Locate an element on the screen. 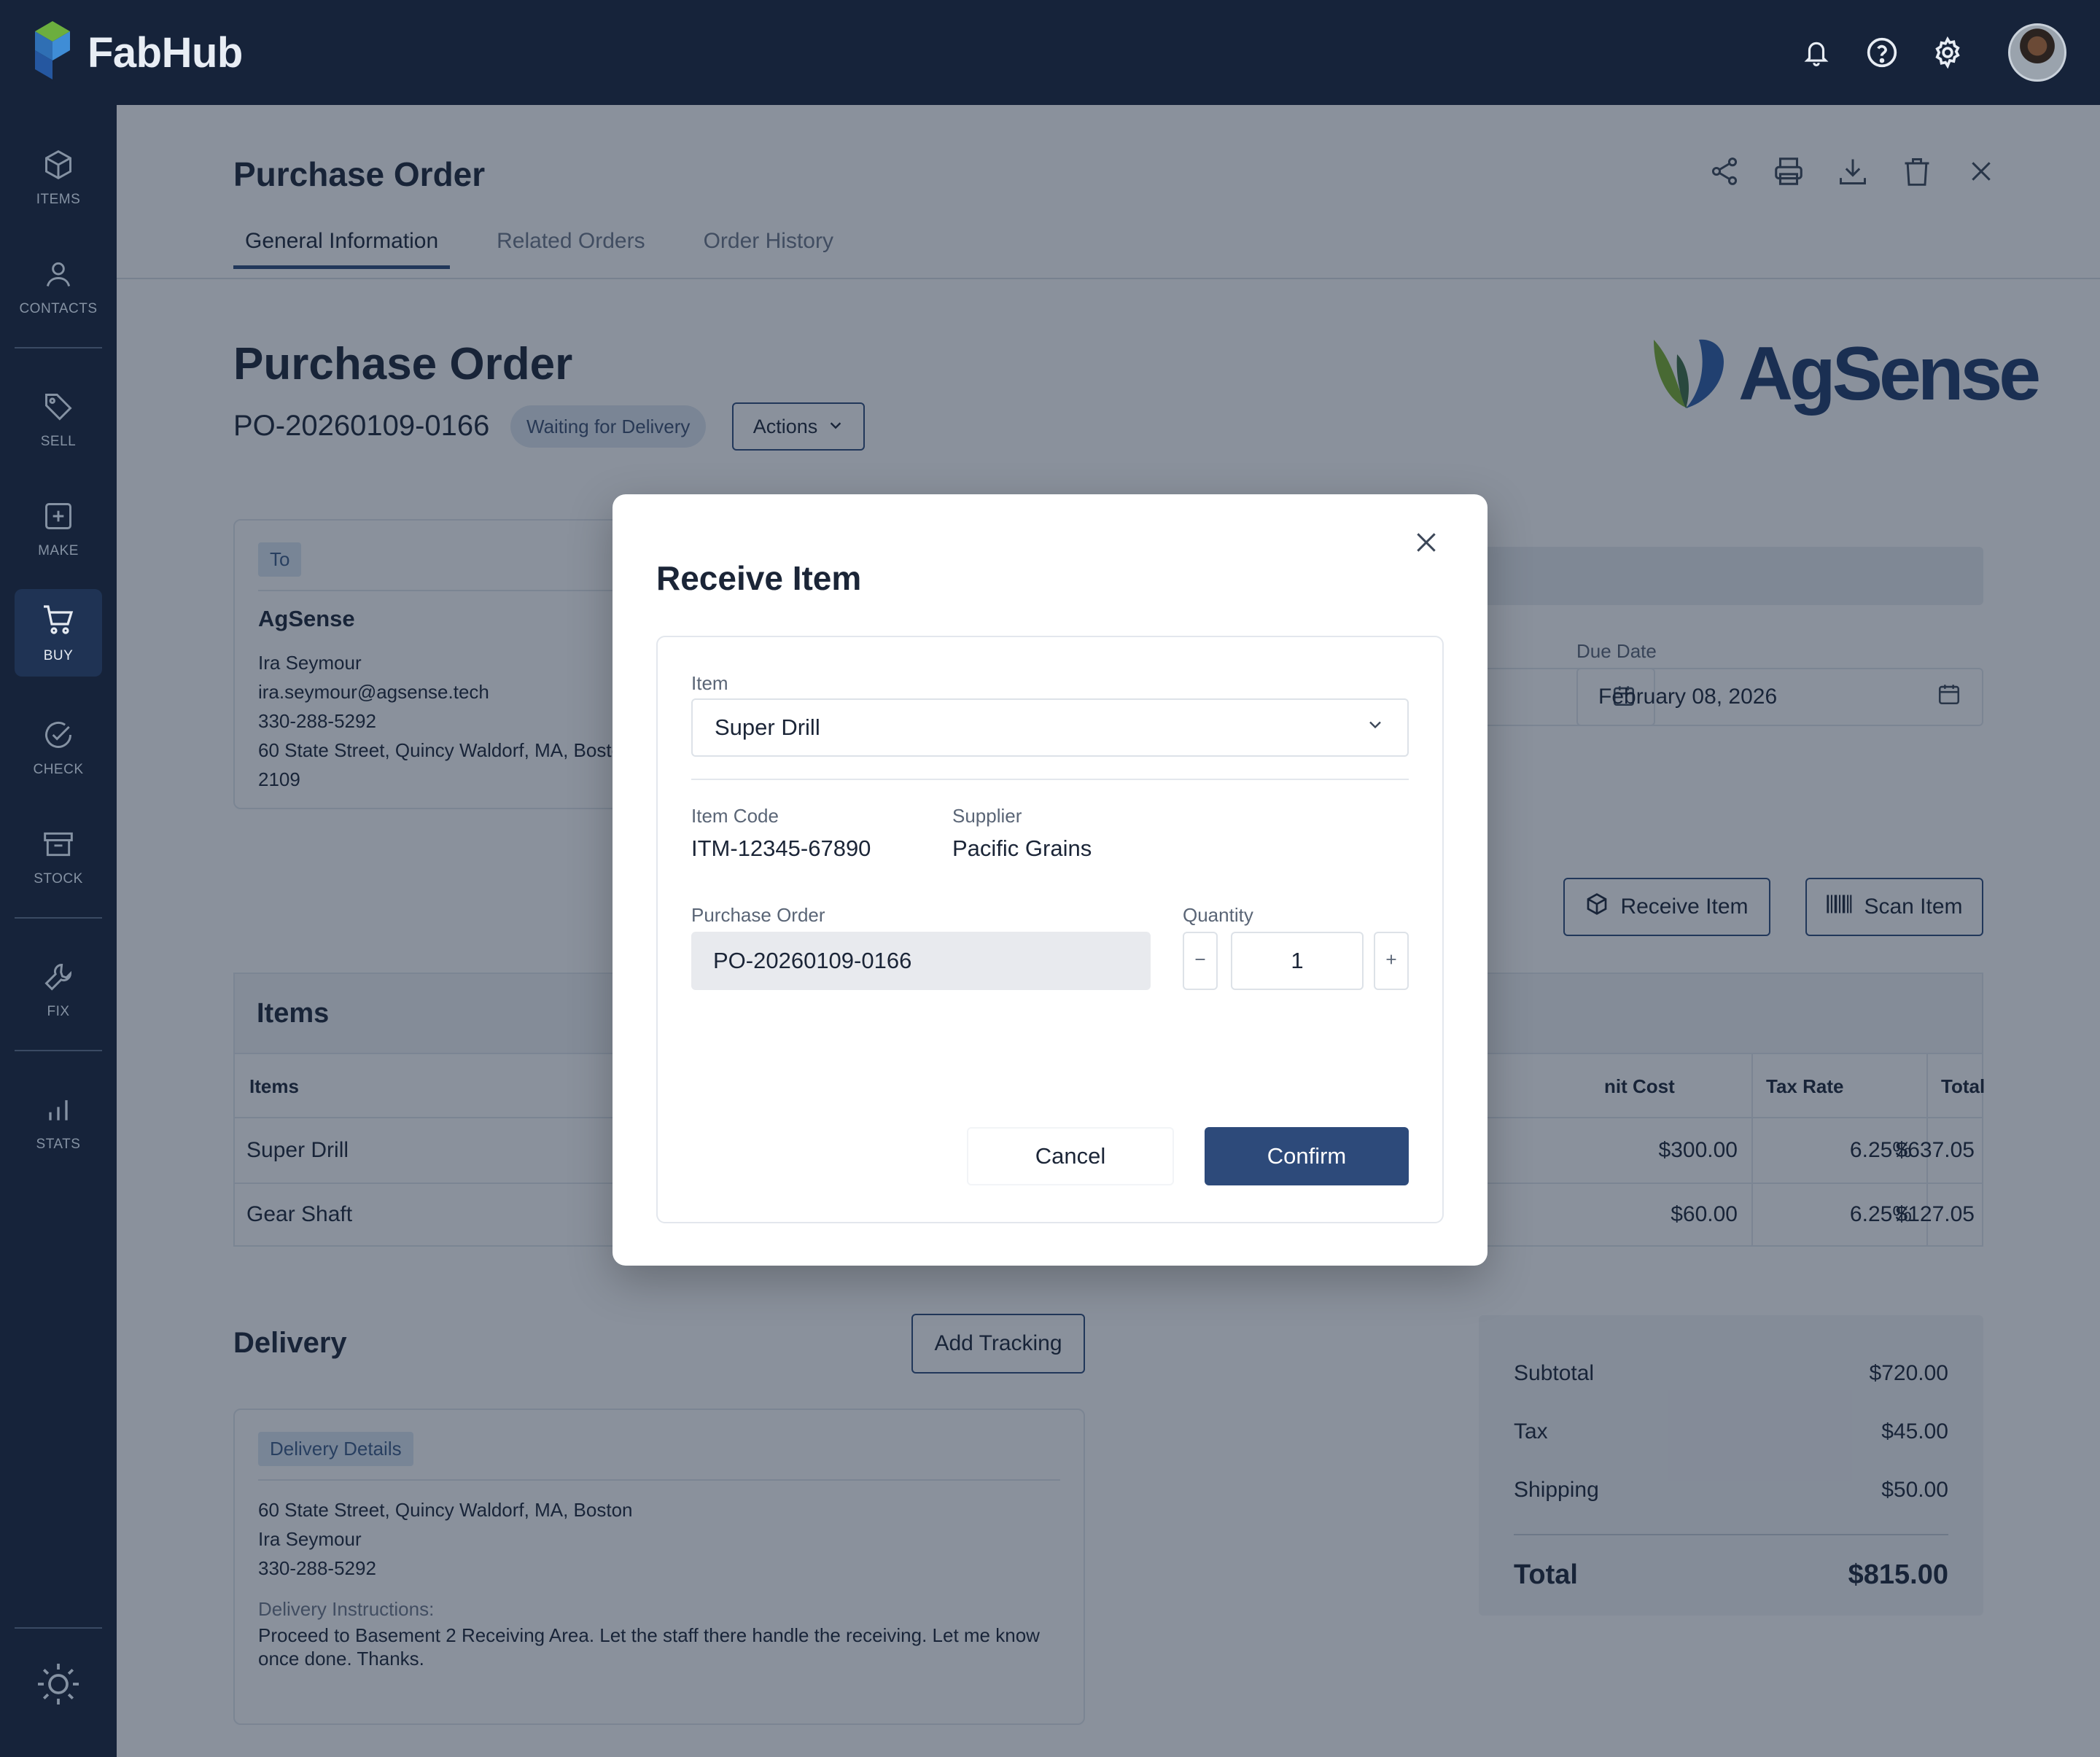  brand: FabHub is located at coordinates (138, 52).